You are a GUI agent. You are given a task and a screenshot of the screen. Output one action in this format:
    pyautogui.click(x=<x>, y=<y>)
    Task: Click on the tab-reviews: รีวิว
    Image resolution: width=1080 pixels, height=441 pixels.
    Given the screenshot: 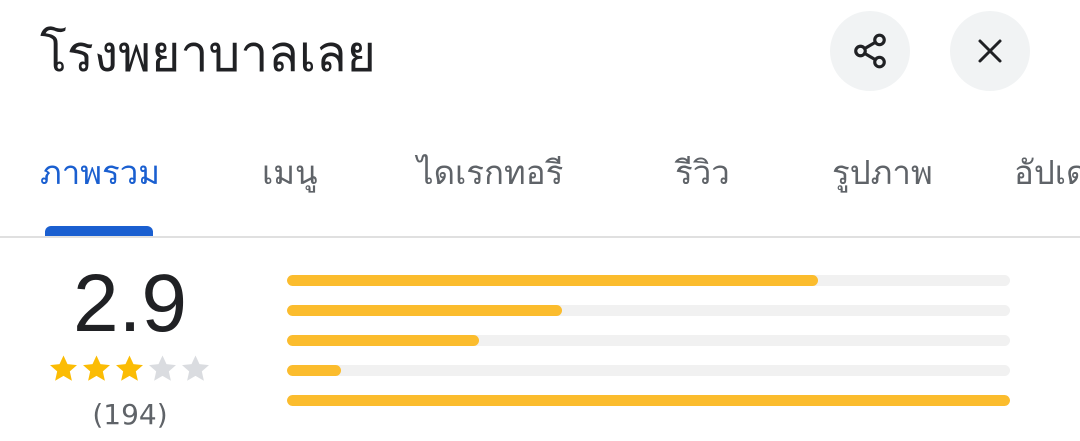 What is the action you would take?
    pyautogui.click(x=702, y=173)
    